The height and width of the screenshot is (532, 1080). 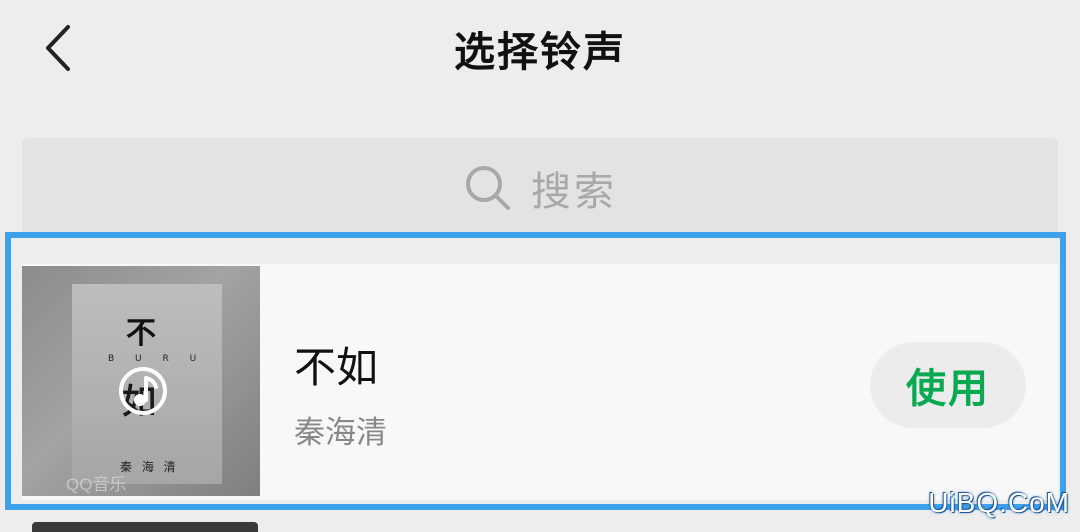 What do you see at coordinates (145, 527) in the screenshot?
I see `next-list-item-cover` at bounding box center [145, 527].